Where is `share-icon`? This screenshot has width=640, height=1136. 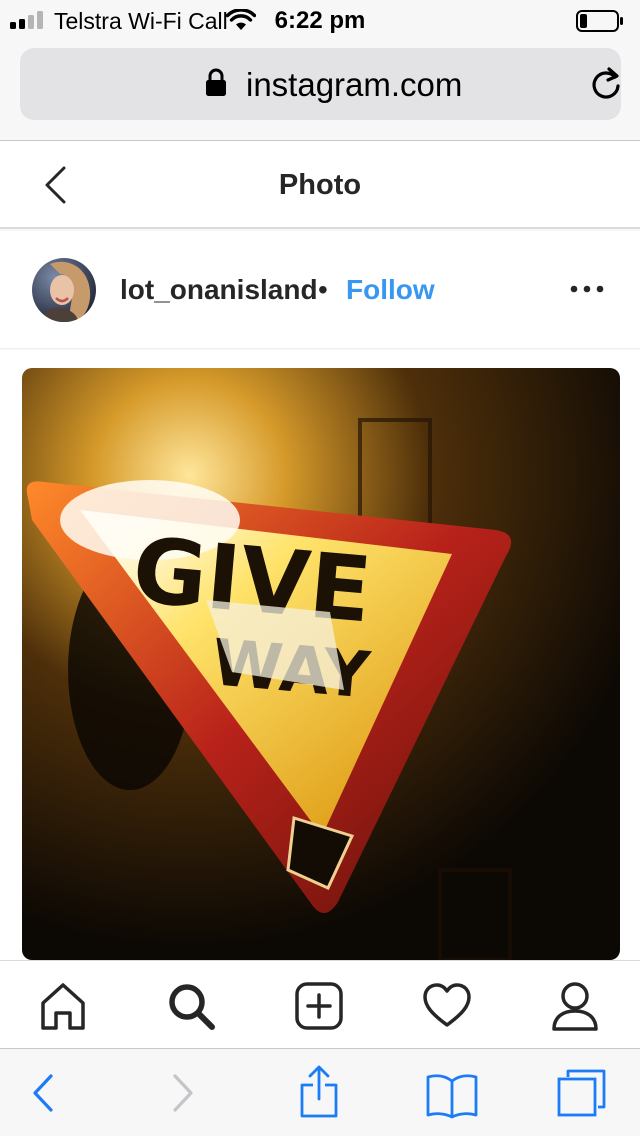 share-icon is located at coordinates (319, 1092).